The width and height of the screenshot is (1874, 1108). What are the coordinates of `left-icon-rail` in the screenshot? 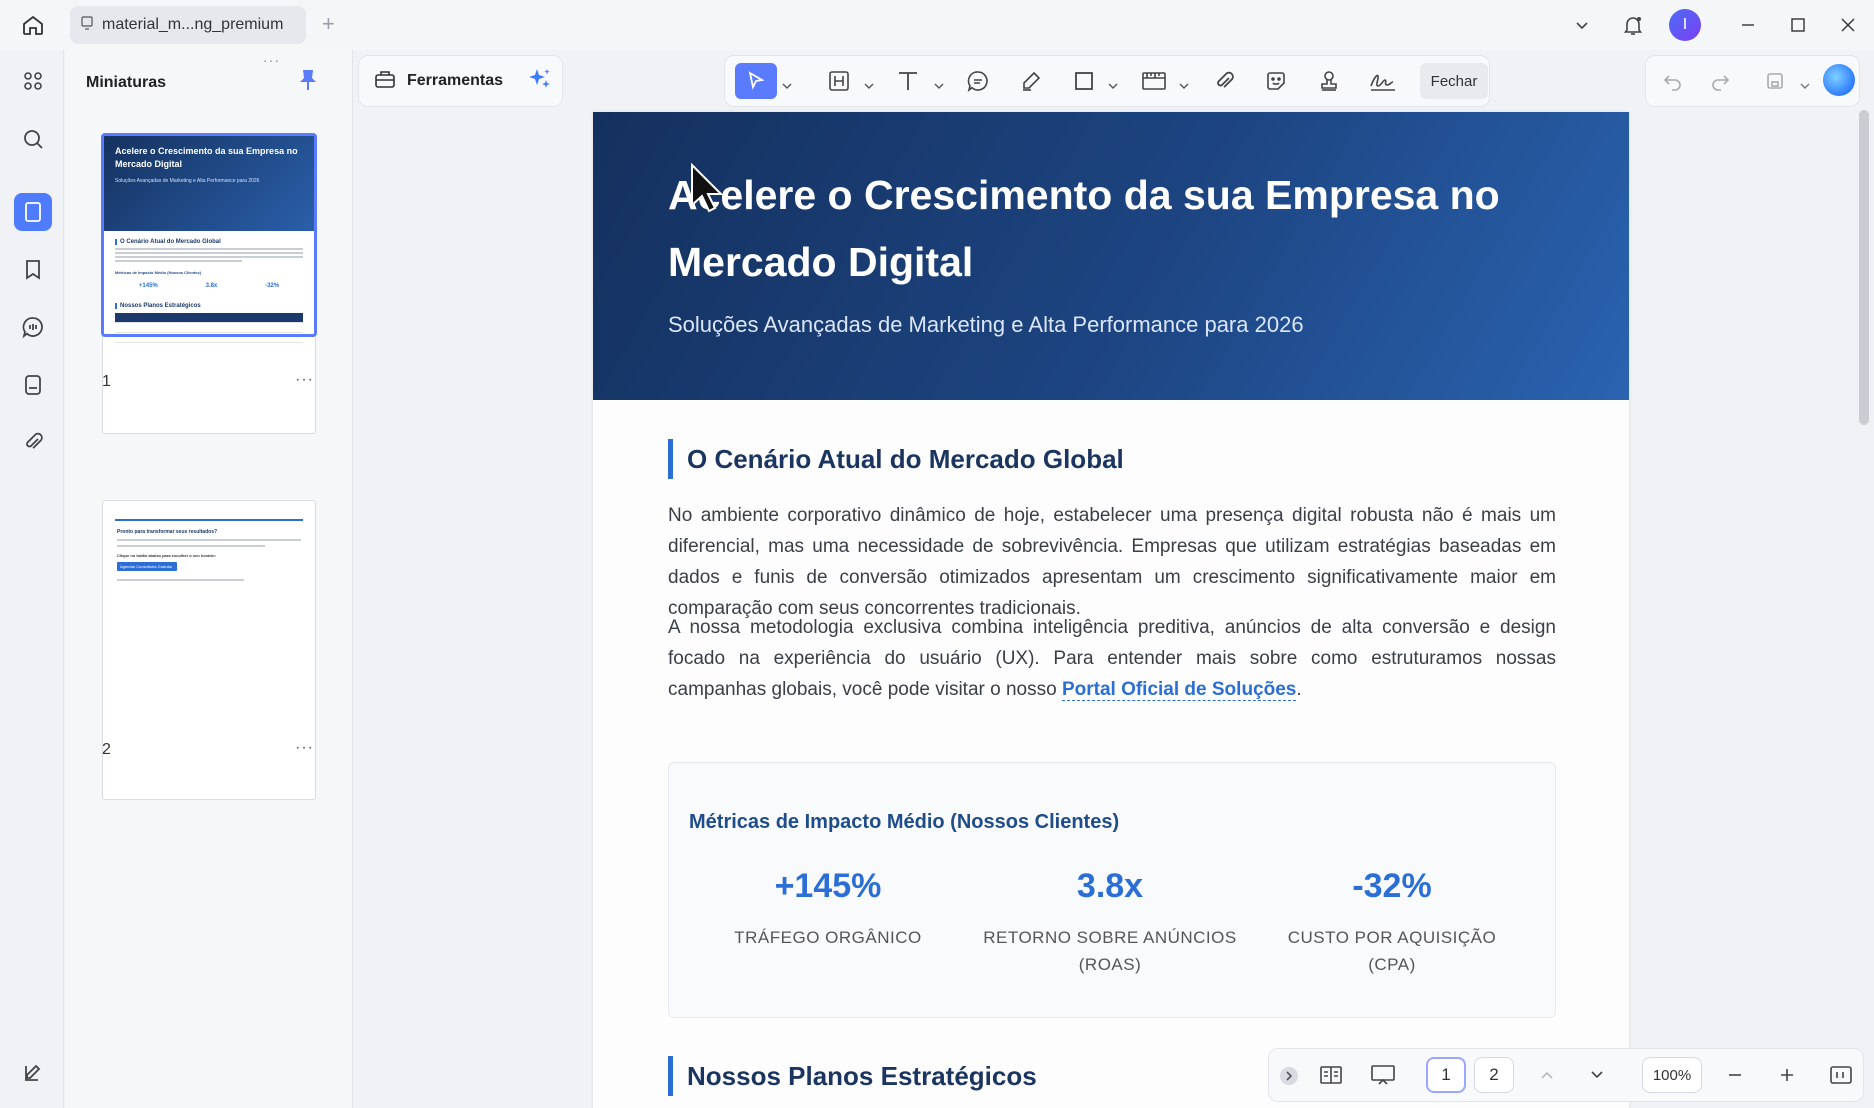 It's located at (32, 579).